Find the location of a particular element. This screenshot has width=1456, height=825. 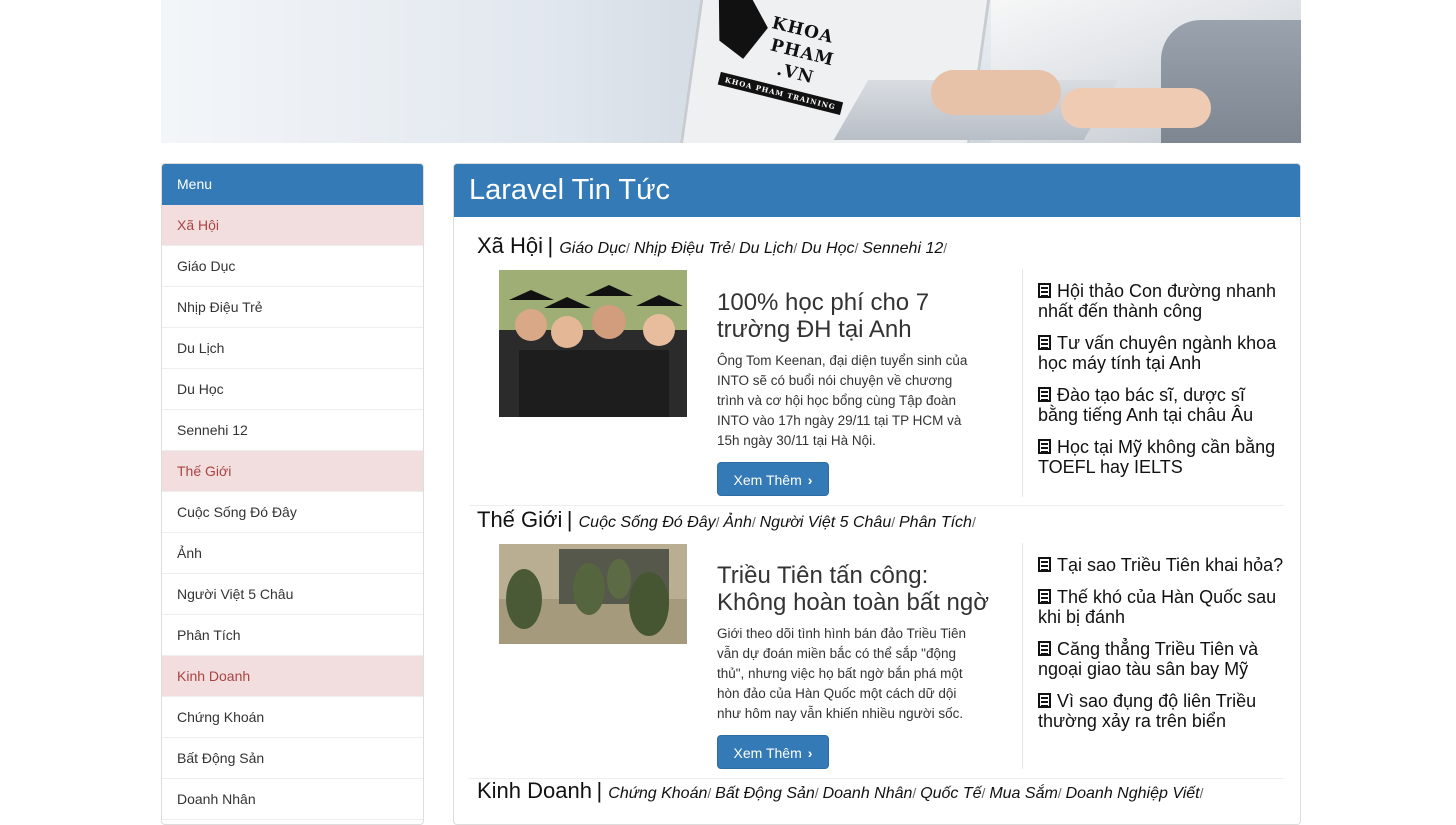

subcategory-link: Doanh Nhân is located at coordinates (868, 793).